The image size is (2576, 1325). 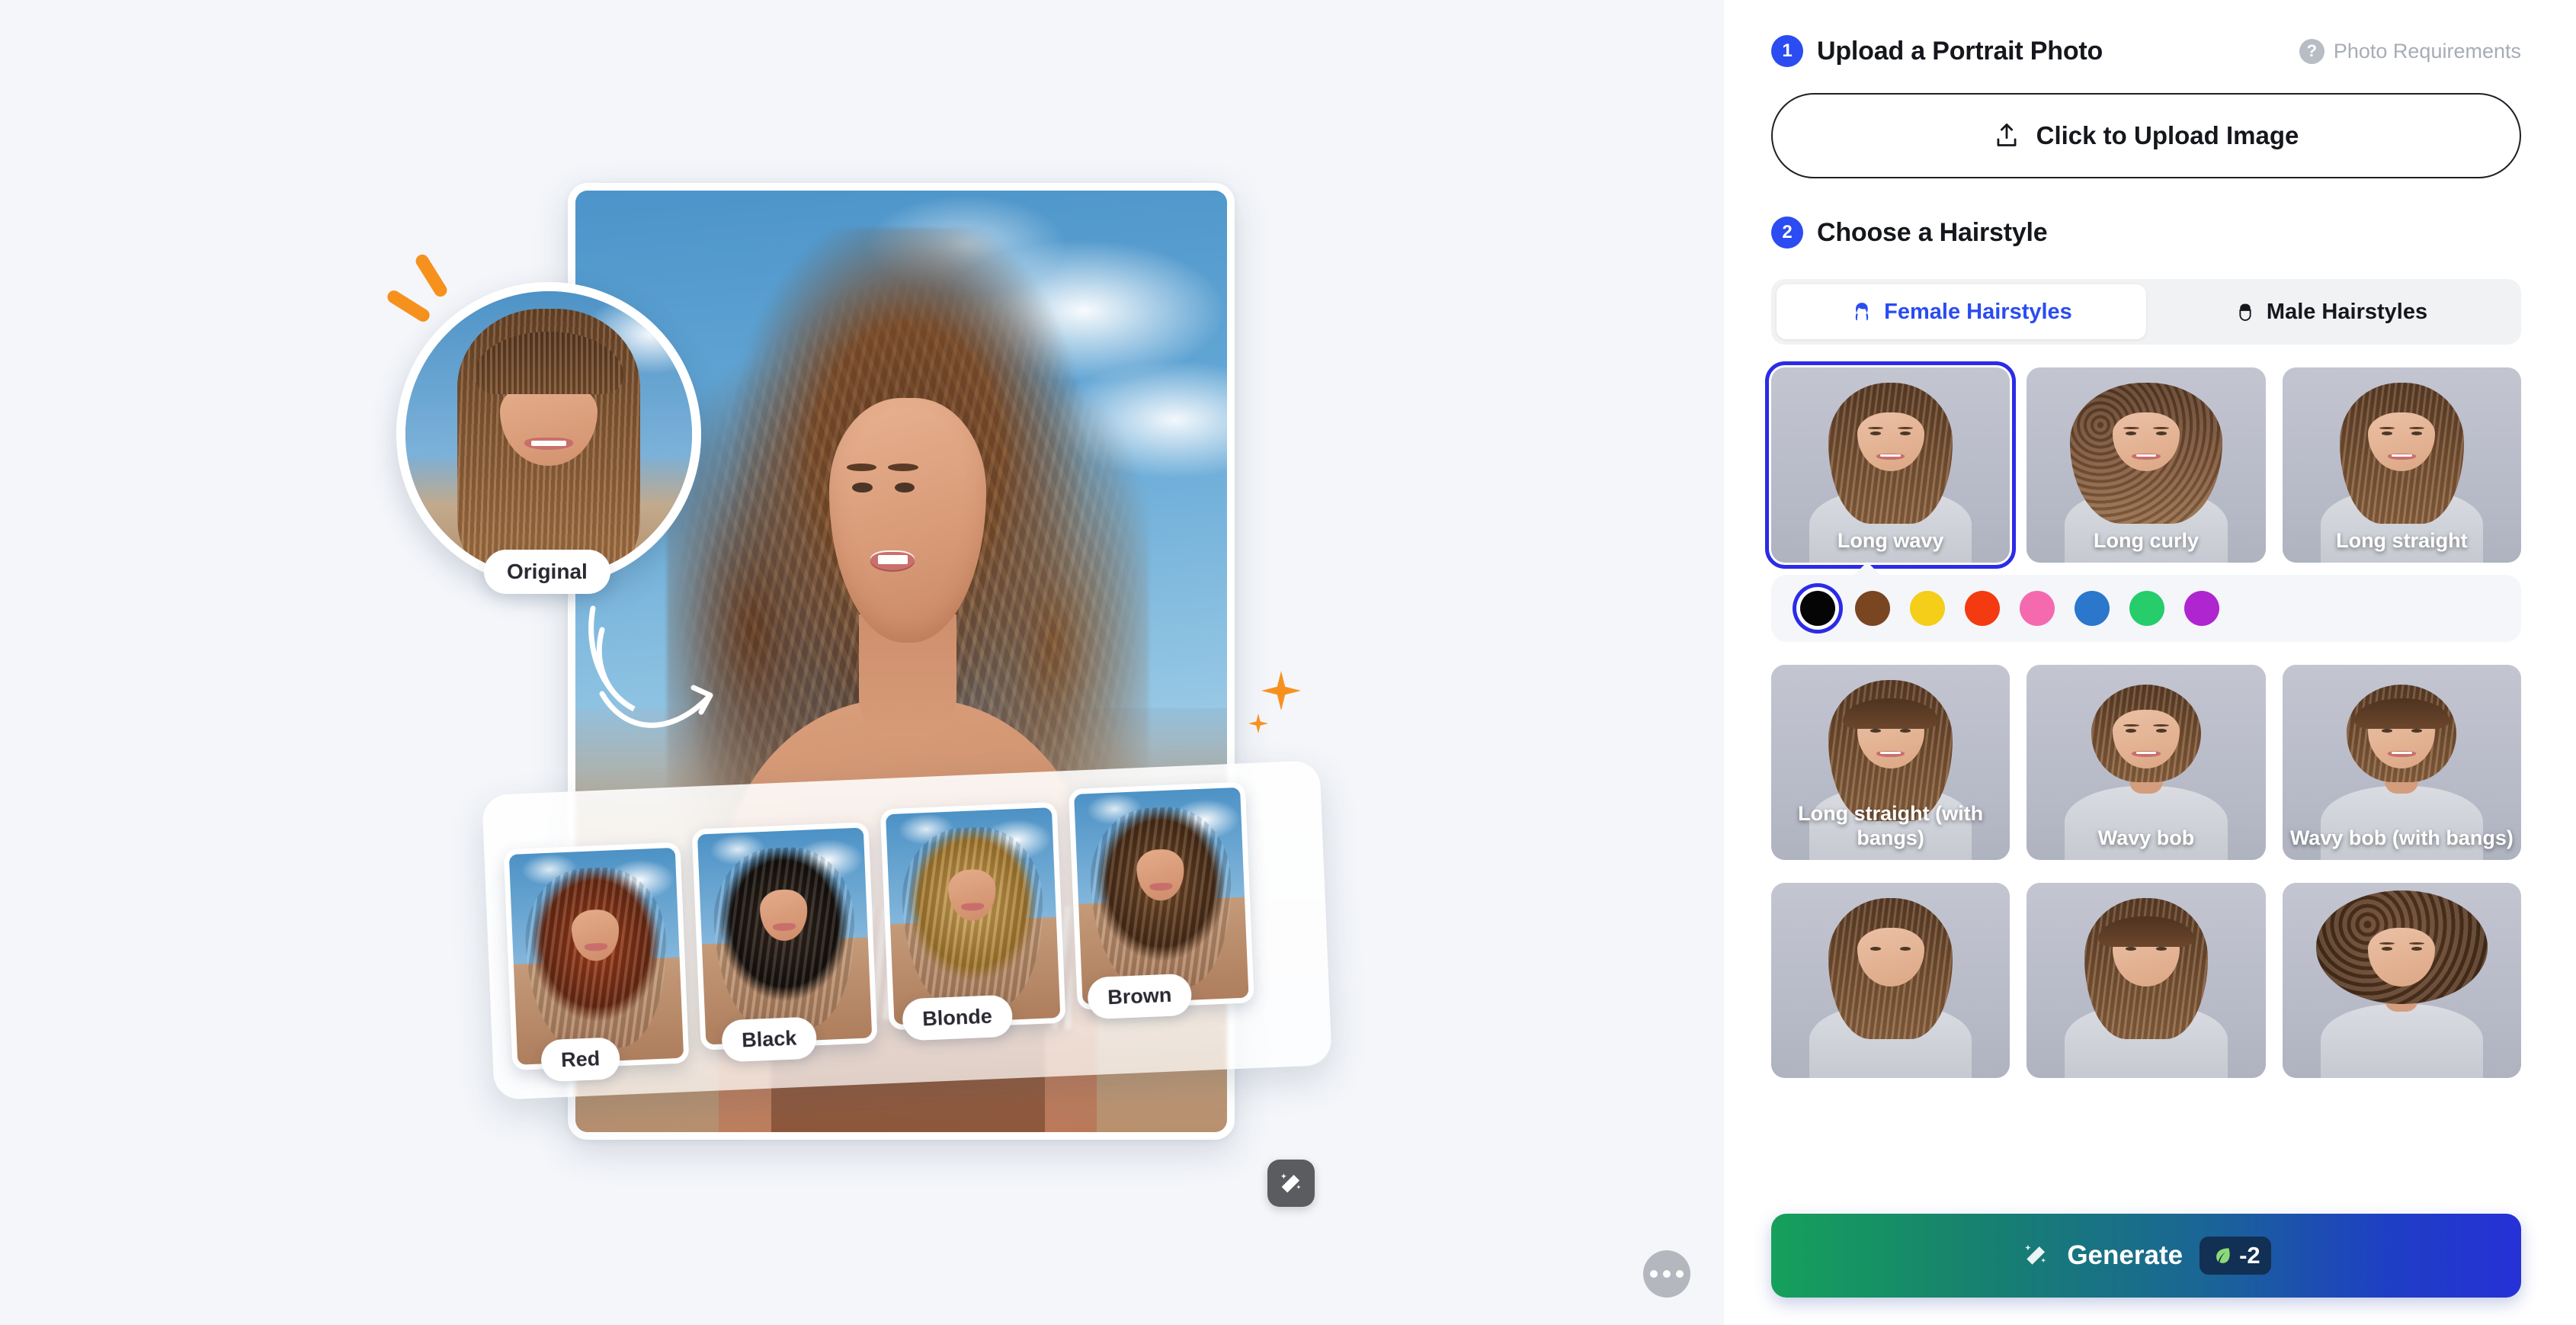 What do you see at coordinates (580, 1060) in the screenshot?
I see `result-label: Red` at bounding box center [580, 1060].